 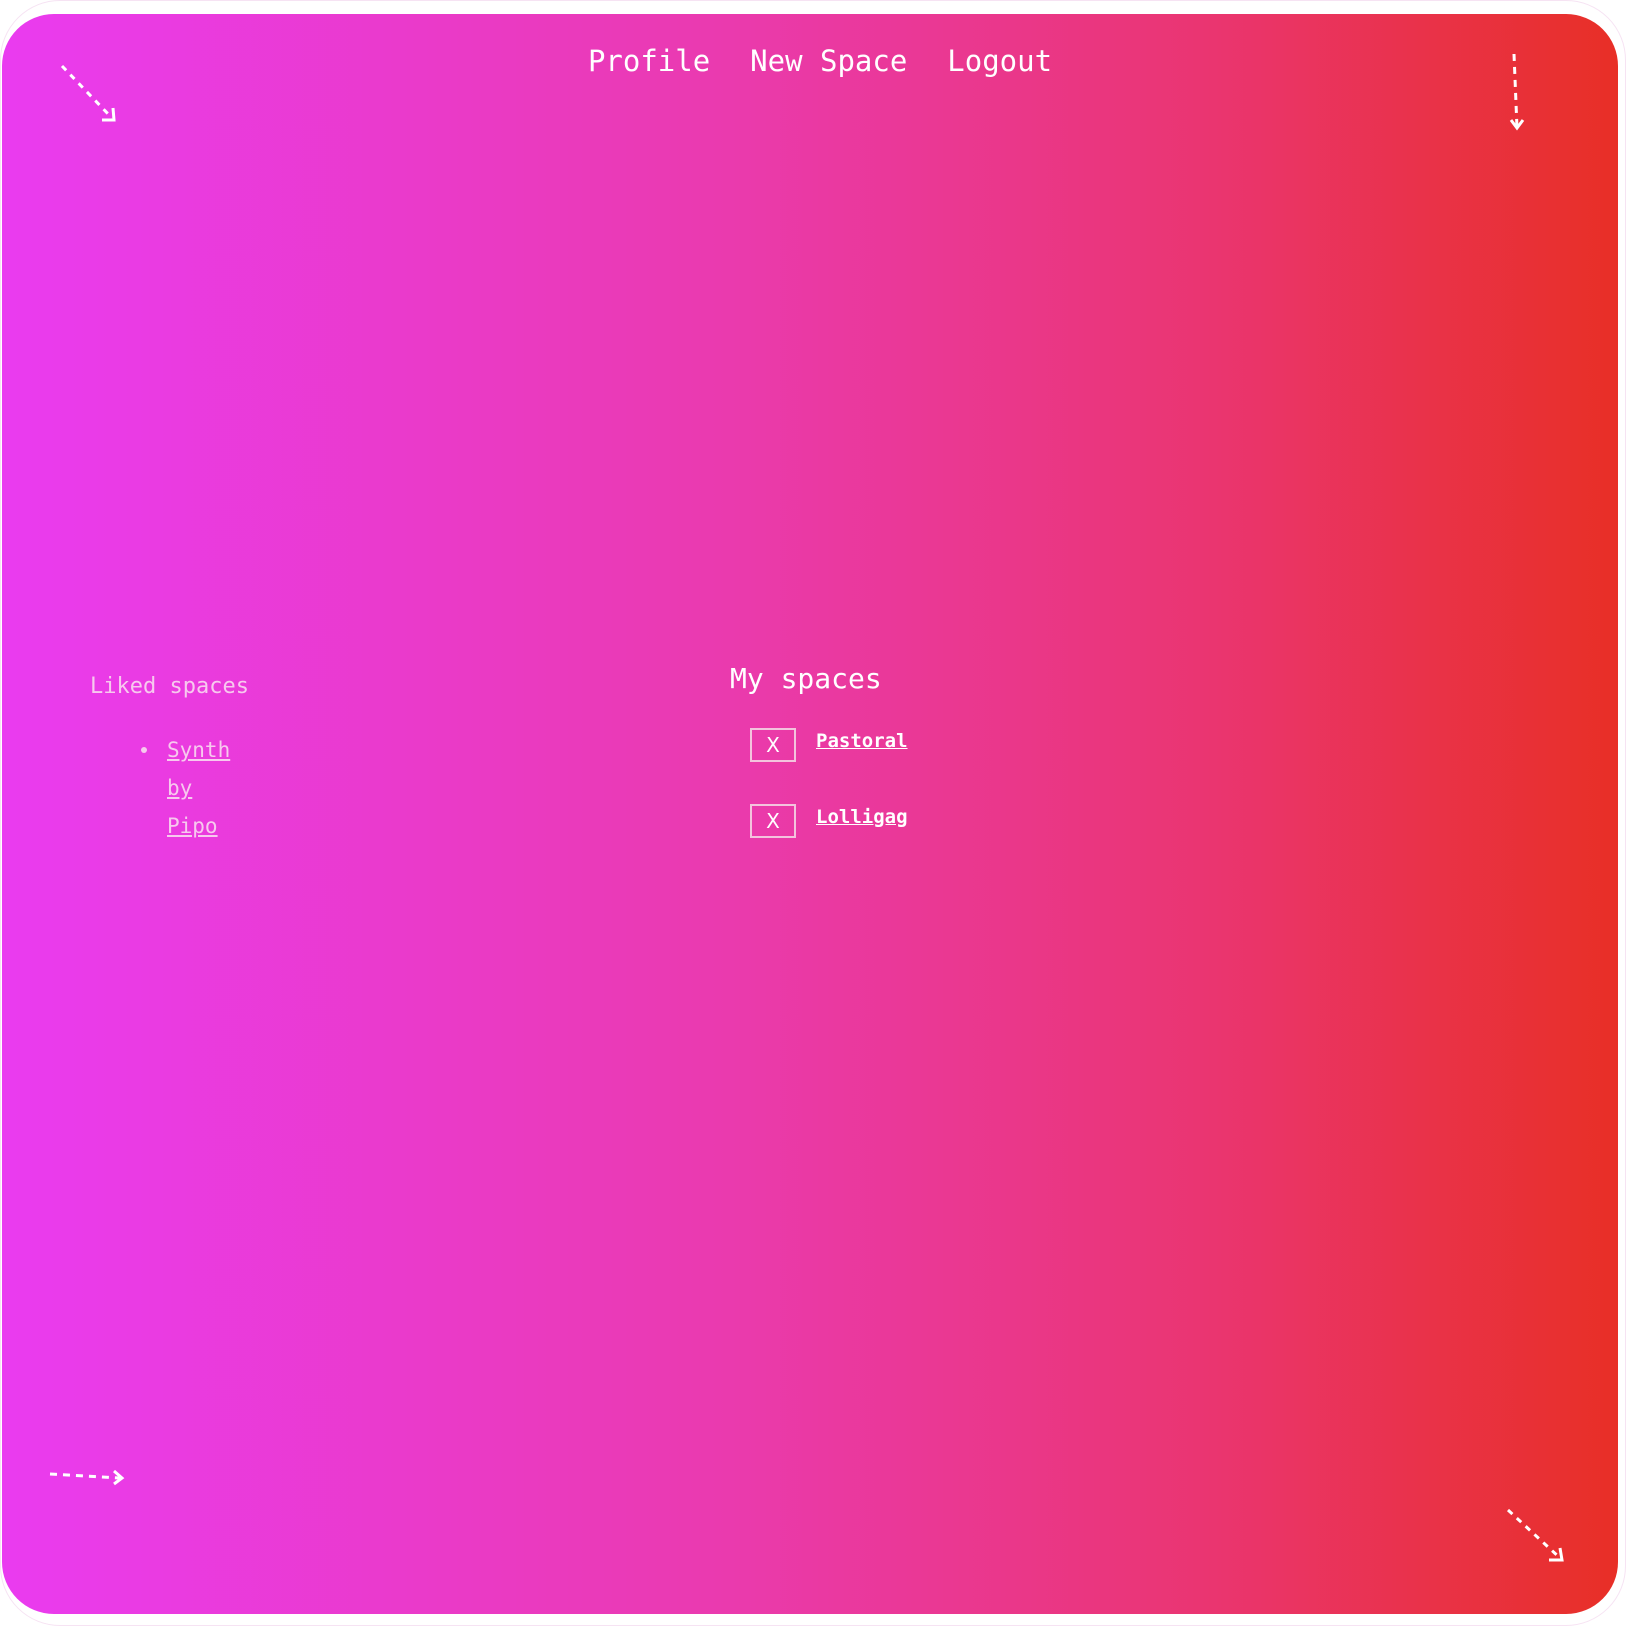 I want to click on top-nav: Profile New Space Logout, so click(x=810, y=61).